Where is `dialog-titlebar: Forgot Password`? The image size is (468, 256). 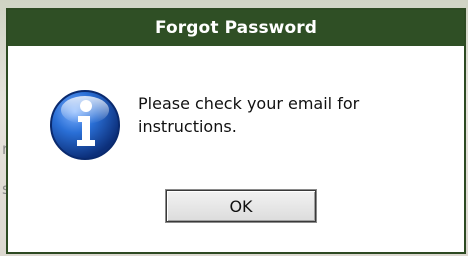
dialog-titlebar: Forgot Password is located at coordinates (236, 28).